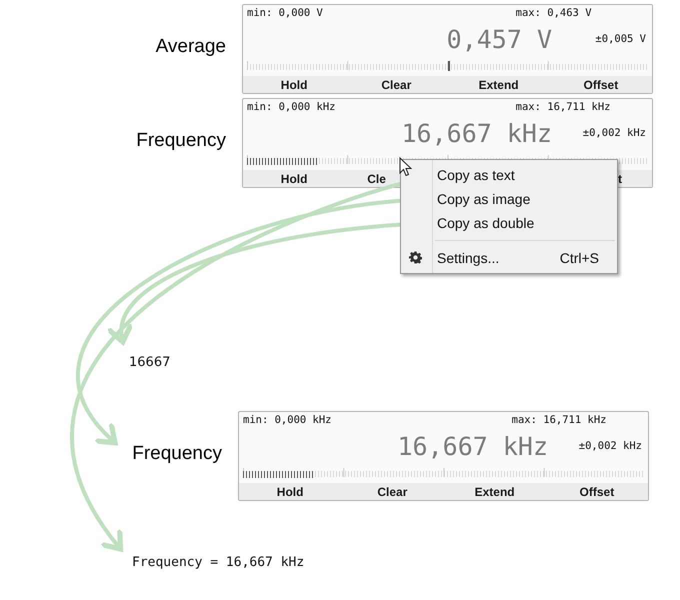 This screenshot has height=600, width=680. I want to click on max-reading: max: 0,463 V, so click(554, 14).